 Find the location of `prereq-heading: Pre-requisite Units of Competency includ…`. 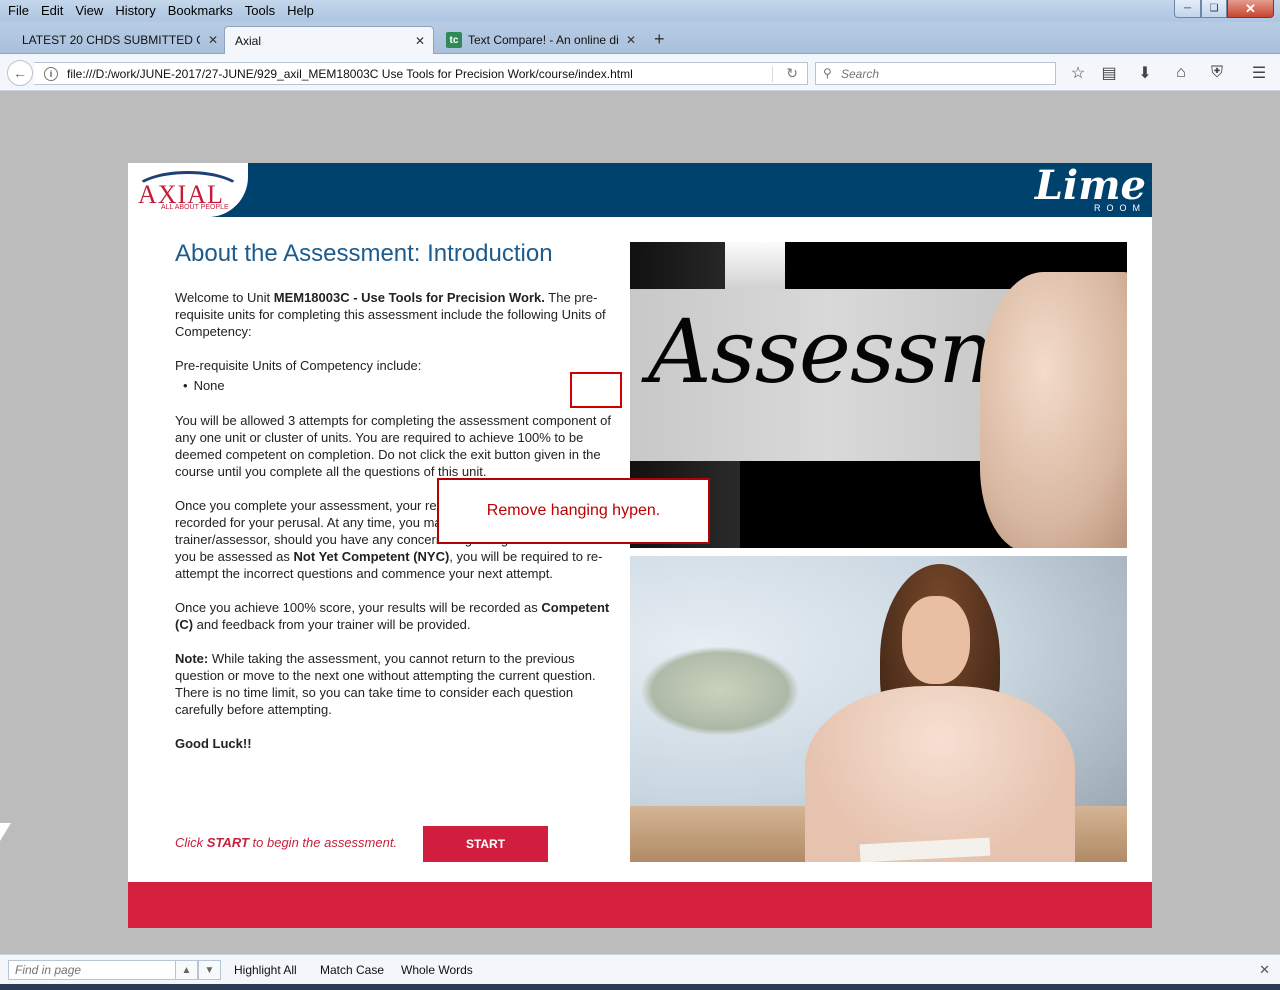

prereq-heading: Pre-requisite Units of Competency includ… is located at coordinates (298, 365).